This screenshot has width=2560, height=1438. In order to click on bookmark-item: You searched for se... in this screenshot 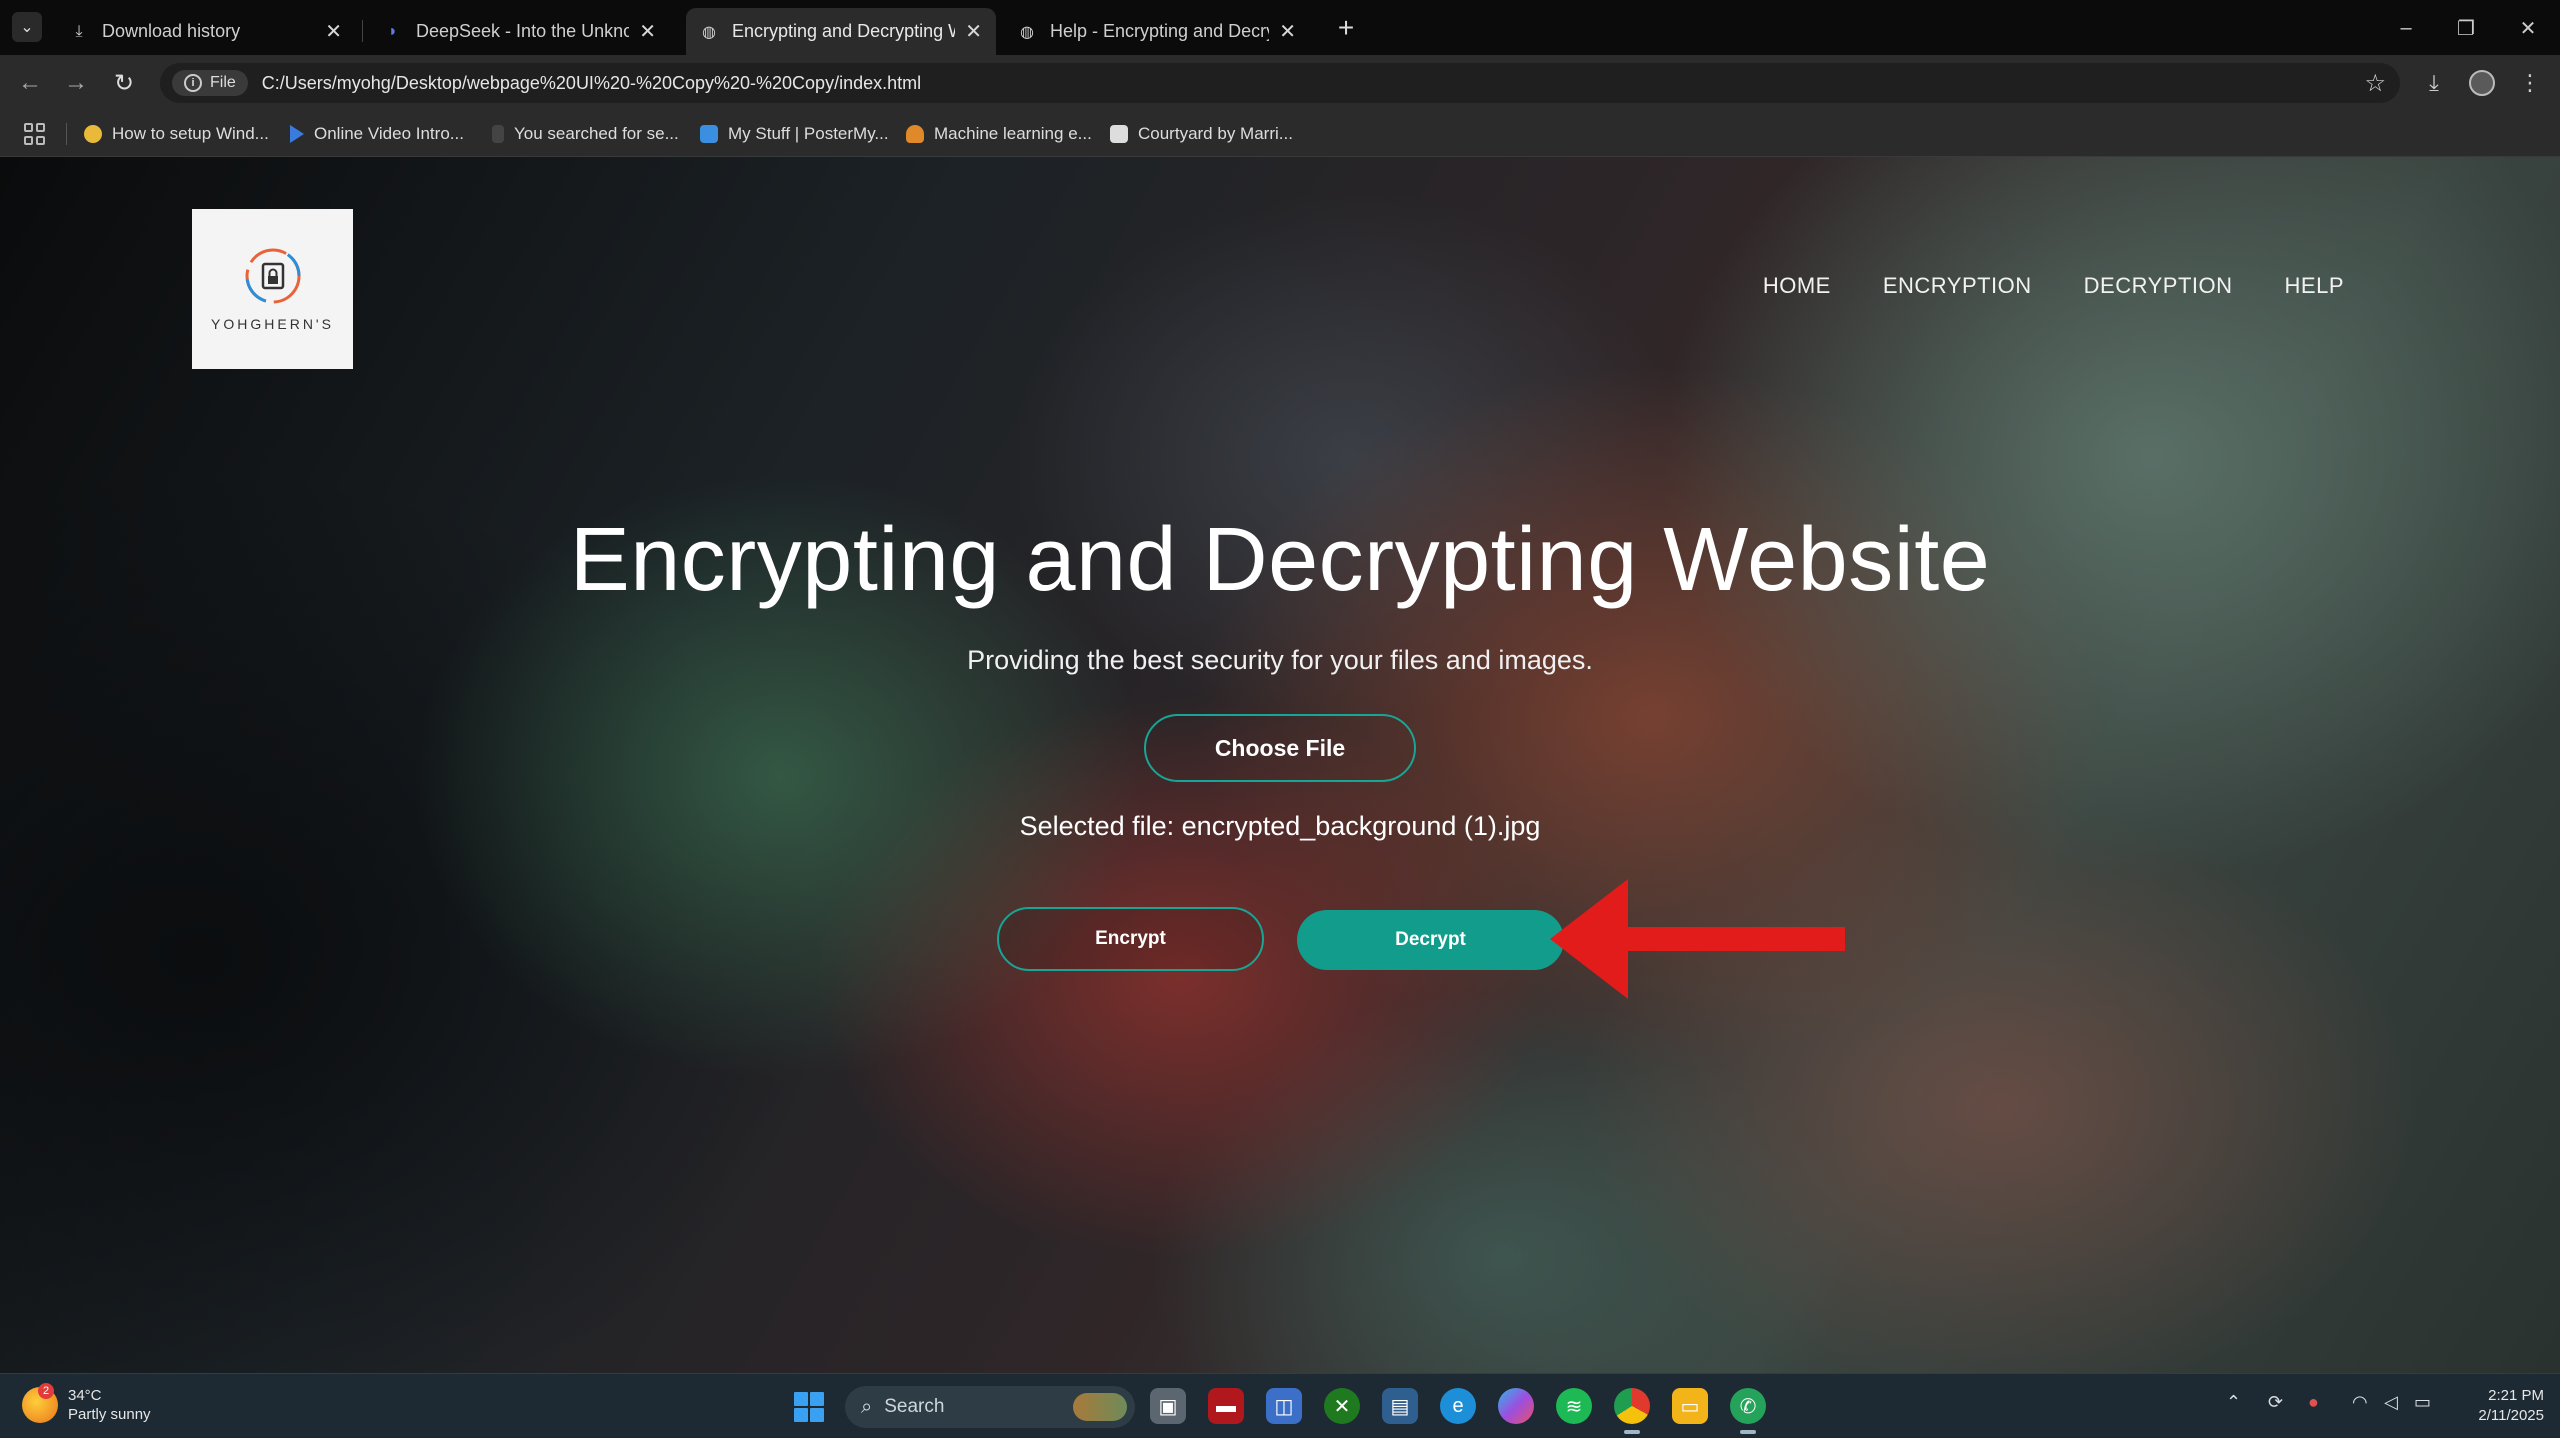, I will do `click(585, 134)`.